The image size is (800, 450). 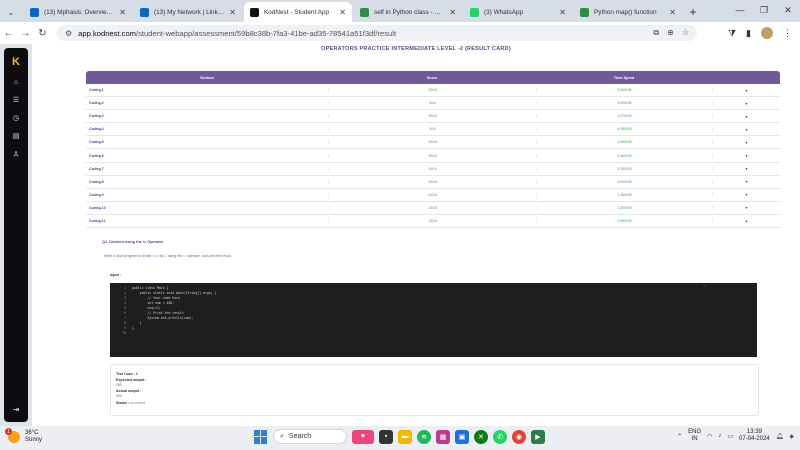 I want to click on battery-icon: ▭, so click(x=730, y=436).